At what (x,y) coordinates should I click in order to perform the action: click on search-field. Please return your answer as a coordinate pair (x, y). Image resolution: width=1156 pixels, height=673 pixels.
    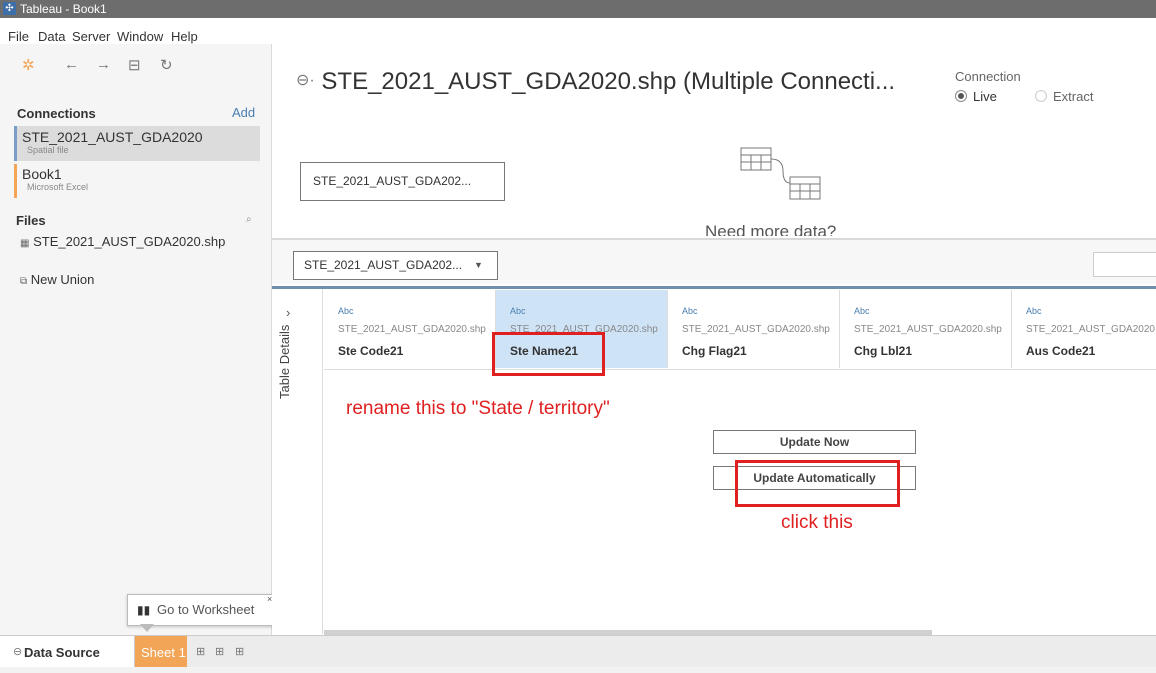
    Looking at the image, I should click on (1124, 264).